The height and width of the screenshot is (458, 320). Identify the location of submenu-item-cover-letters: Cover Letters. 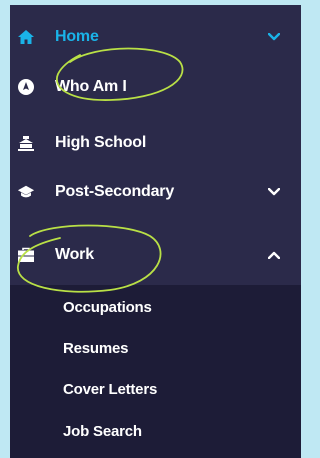
(110, 389).